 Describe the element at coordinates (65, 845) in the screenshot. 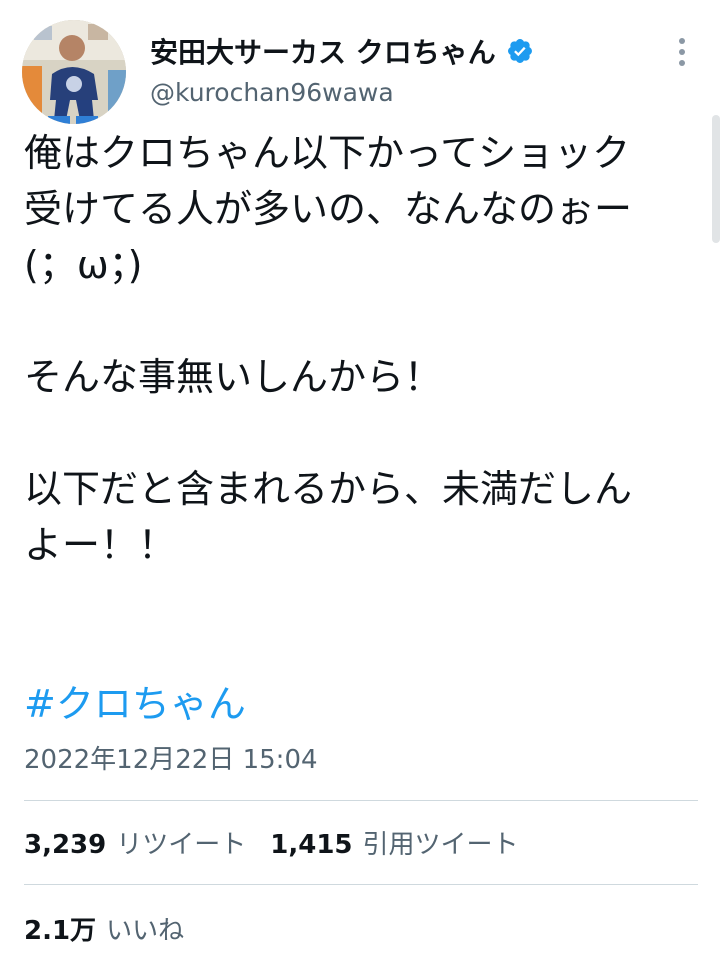

I see `retweet-count: 3,239` at that location.